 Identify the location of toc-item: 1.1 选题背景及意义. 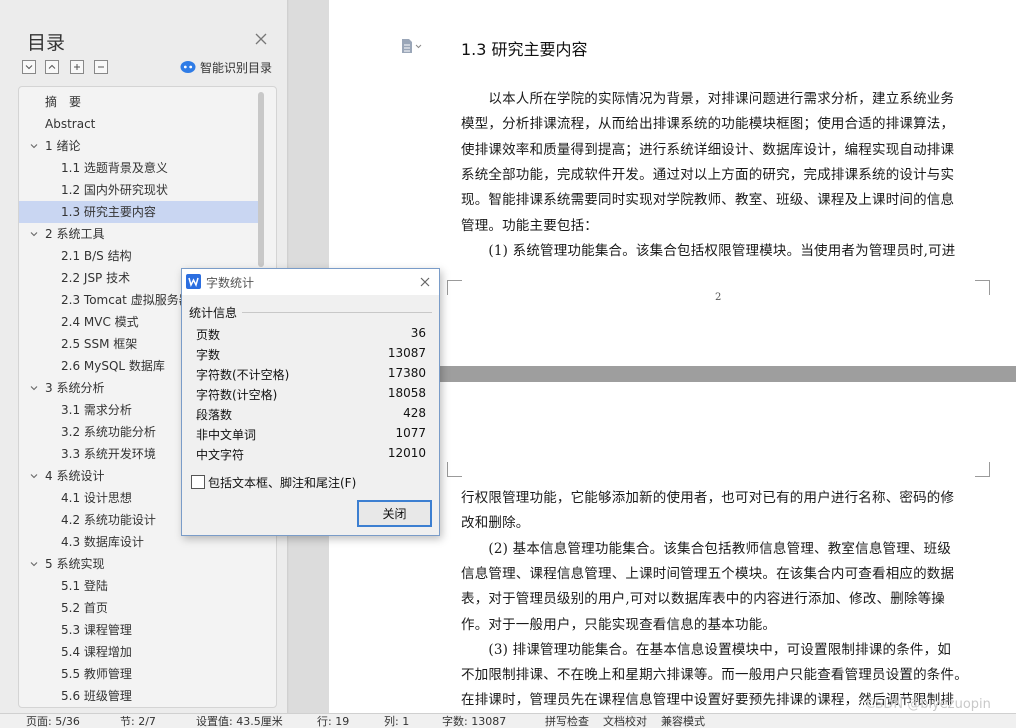
(139, 168).